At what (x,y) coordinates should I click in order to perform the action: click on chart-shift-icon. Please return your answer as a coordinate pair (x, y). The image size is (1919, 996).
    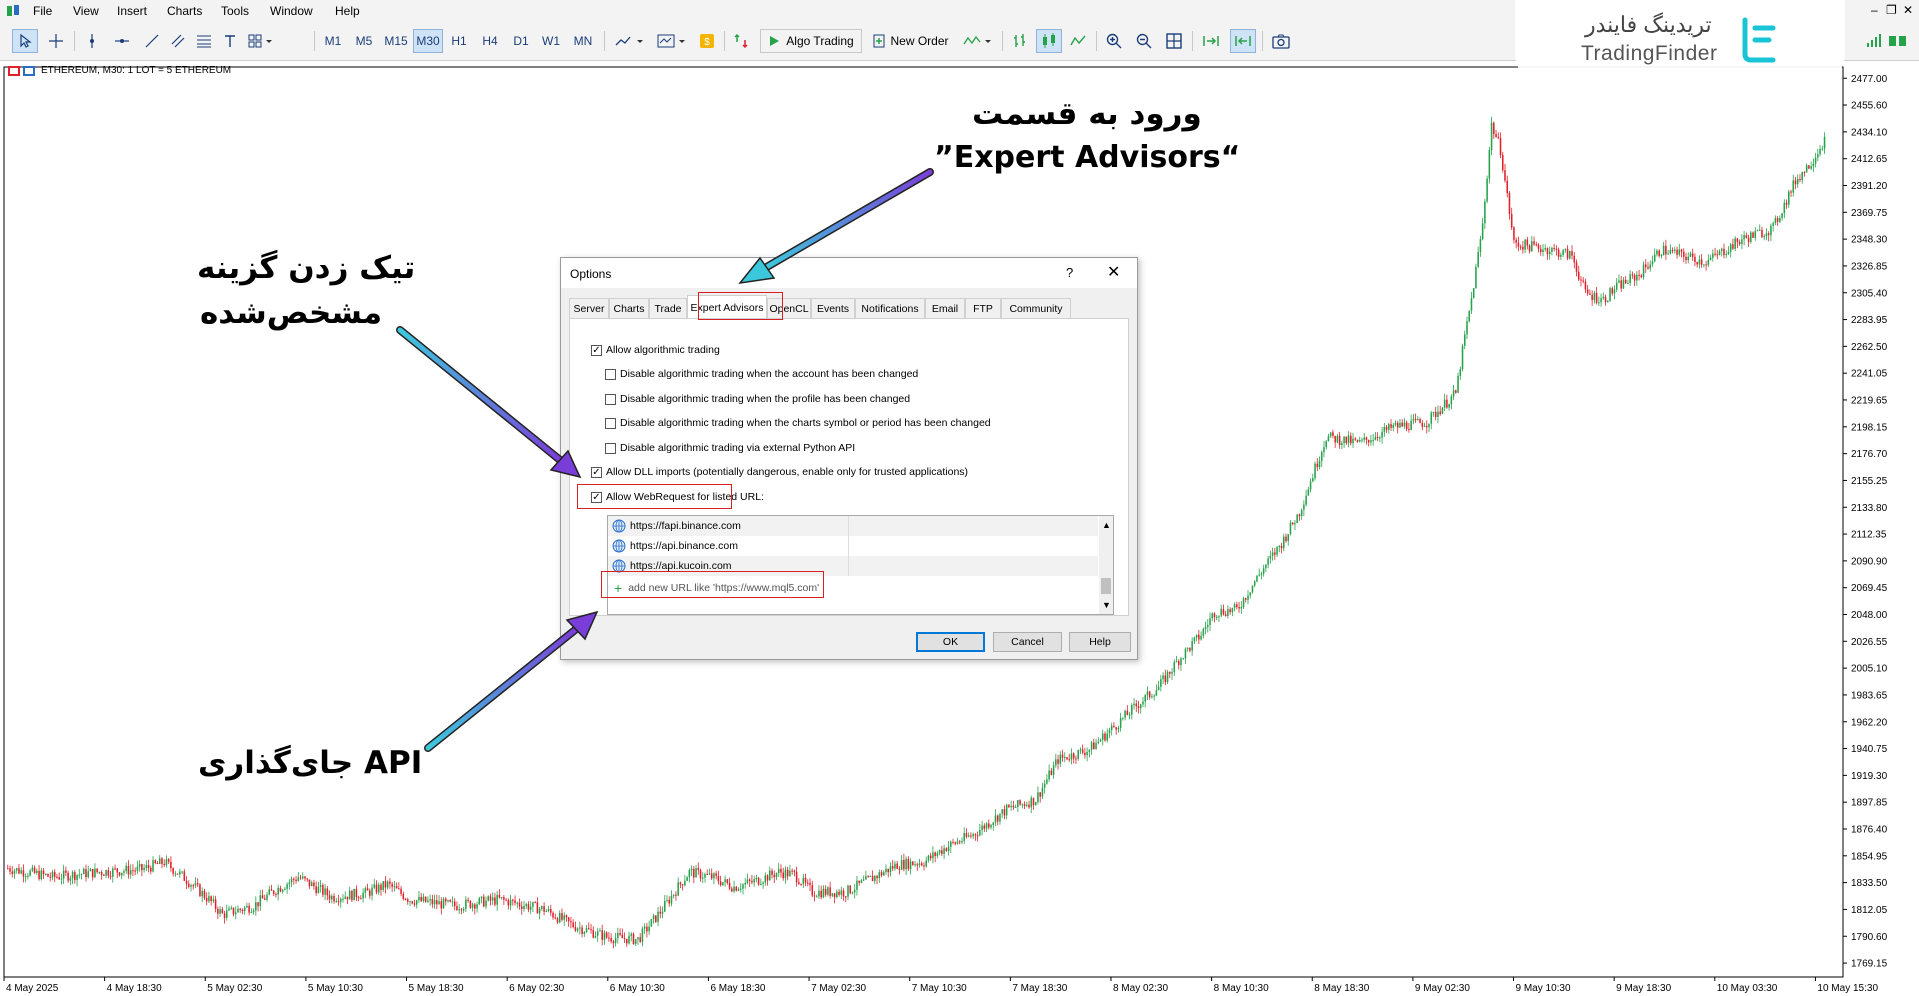
    Looking at the image, I should click on (1243, 41).